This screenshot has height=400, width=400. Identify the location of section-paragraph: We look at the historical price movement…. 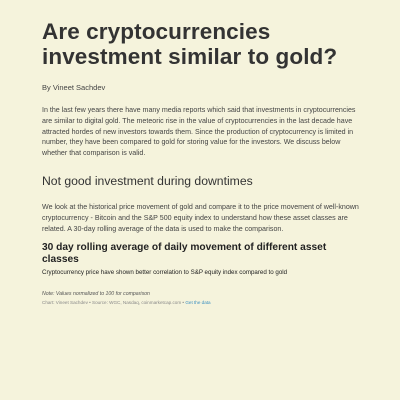
(200, 217).